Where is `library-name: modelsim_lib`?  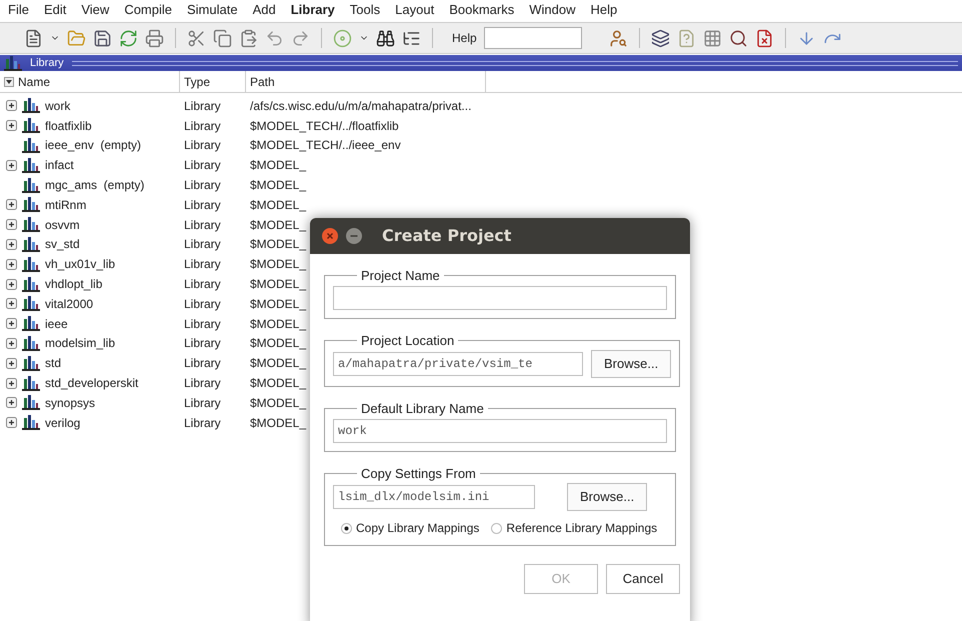
library-name: modelsim_lib is located at coordinates (80, 343).